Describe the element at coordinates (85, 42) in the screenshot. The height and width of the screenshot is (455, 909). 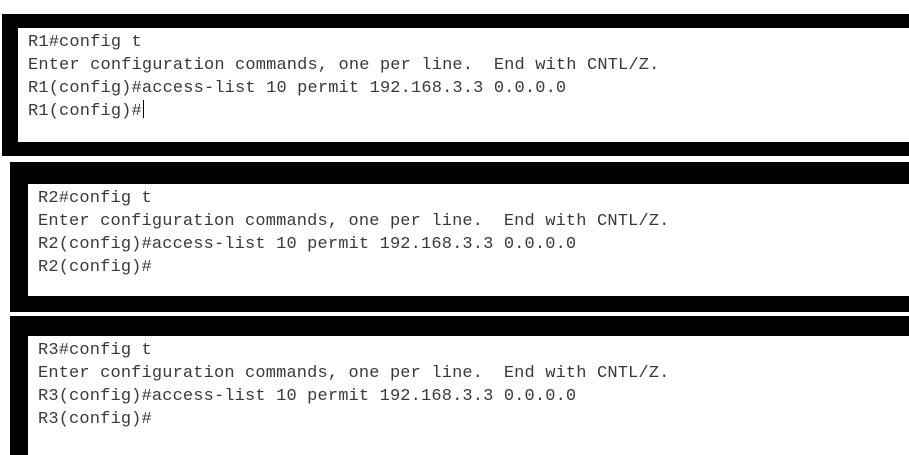
I see `terminal-line: R1#config t` at that location.